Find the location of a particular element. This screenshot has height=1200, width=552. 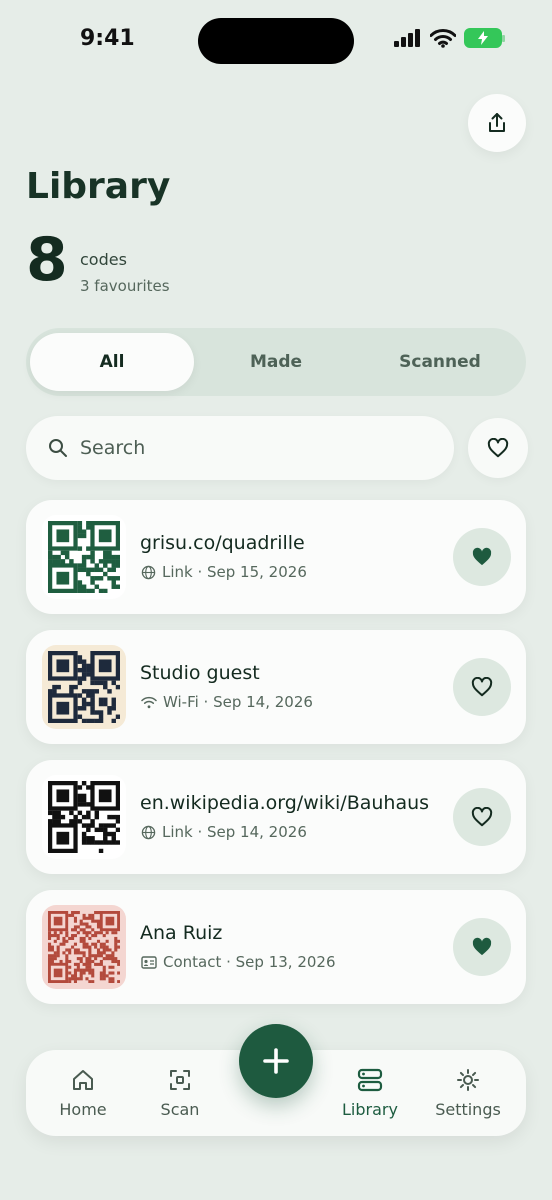

search-input: Search is located at coordinates (240, 448).